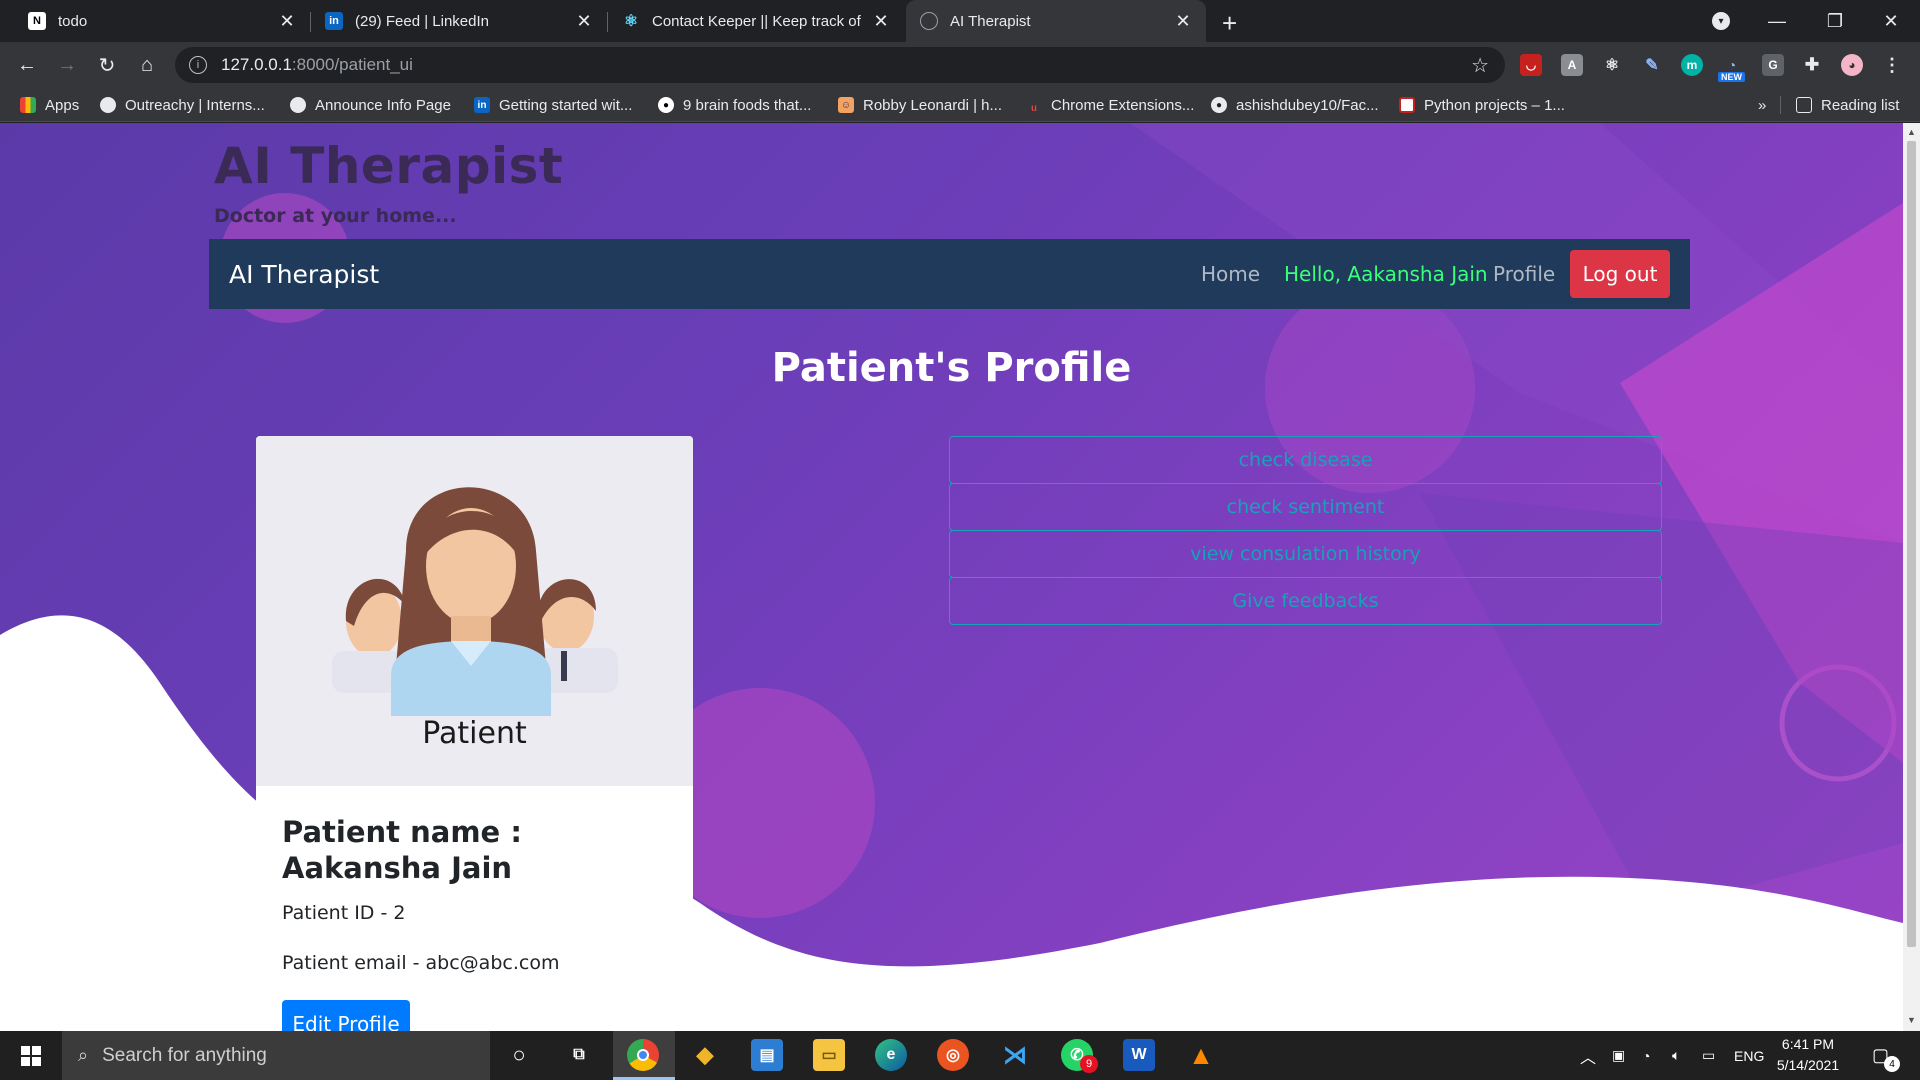 Image resolution: width=1920 pixels, height=1080 pixels. What do you see at coordinates (840, 65) in the screenshot?
I see `address-bar: i 127.0.0.1:8000/patient_ui ☆` at bounding box center [840, 65].